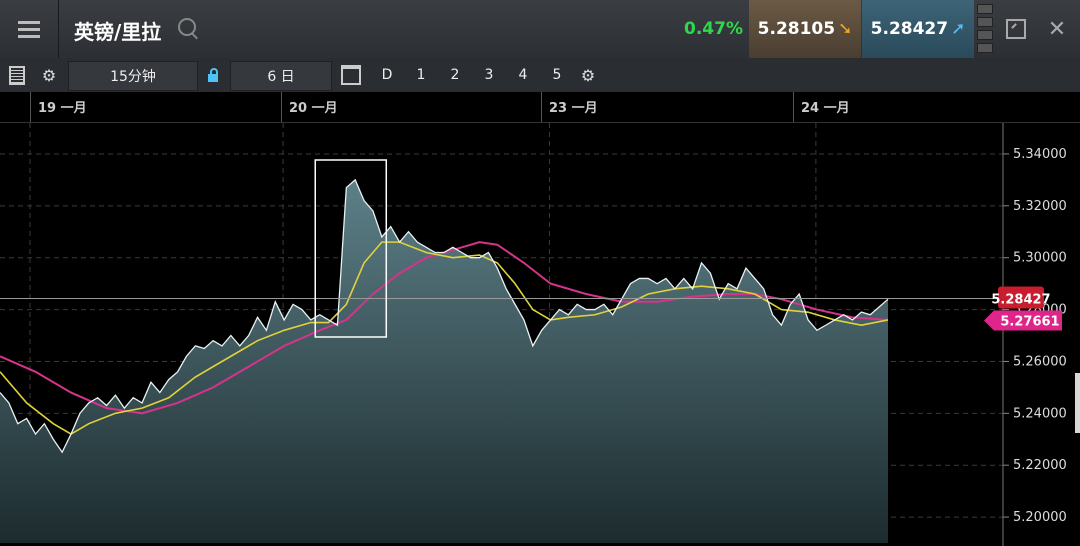 This screenshot has height=546, width=1080. I want to click on period-button-1: 1, so click(421, 75).